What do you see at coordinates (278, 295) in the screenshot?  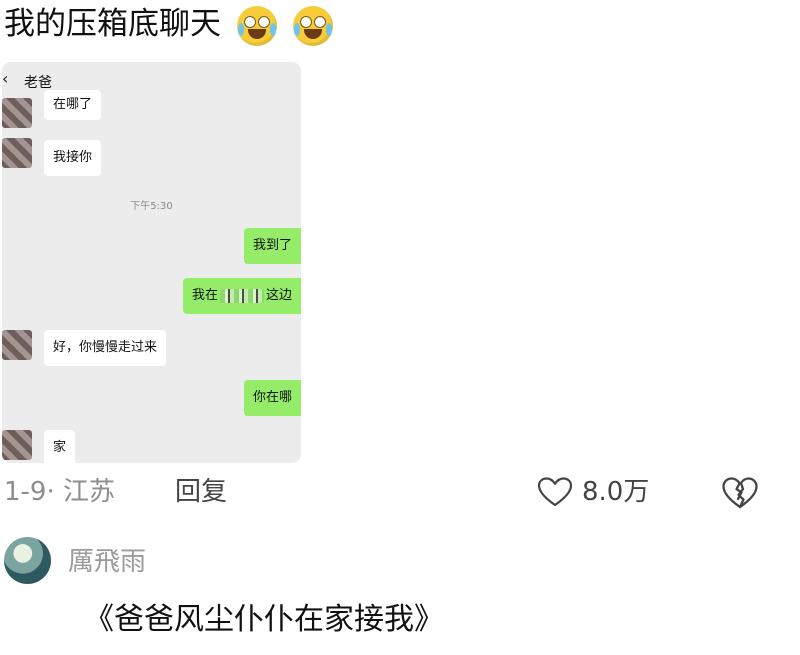 I see `message-text: 这边` at bounding box center [278, 295].